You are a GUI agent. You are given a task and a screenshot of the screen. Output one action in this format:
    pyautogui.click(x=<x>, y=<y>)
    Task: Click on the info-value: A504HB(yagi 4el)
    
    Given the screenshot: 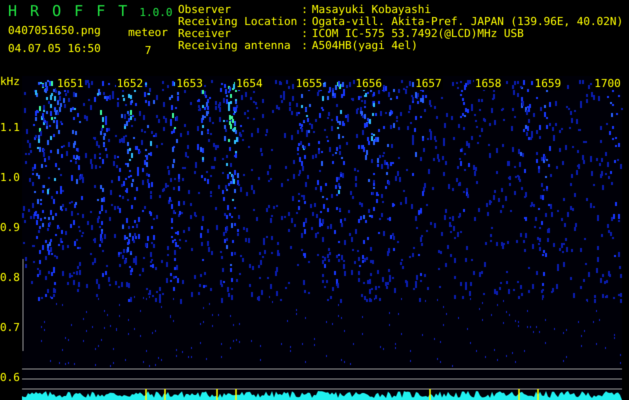 What is the action you would take?
    pyautogui.click(x=365, y=46)
    